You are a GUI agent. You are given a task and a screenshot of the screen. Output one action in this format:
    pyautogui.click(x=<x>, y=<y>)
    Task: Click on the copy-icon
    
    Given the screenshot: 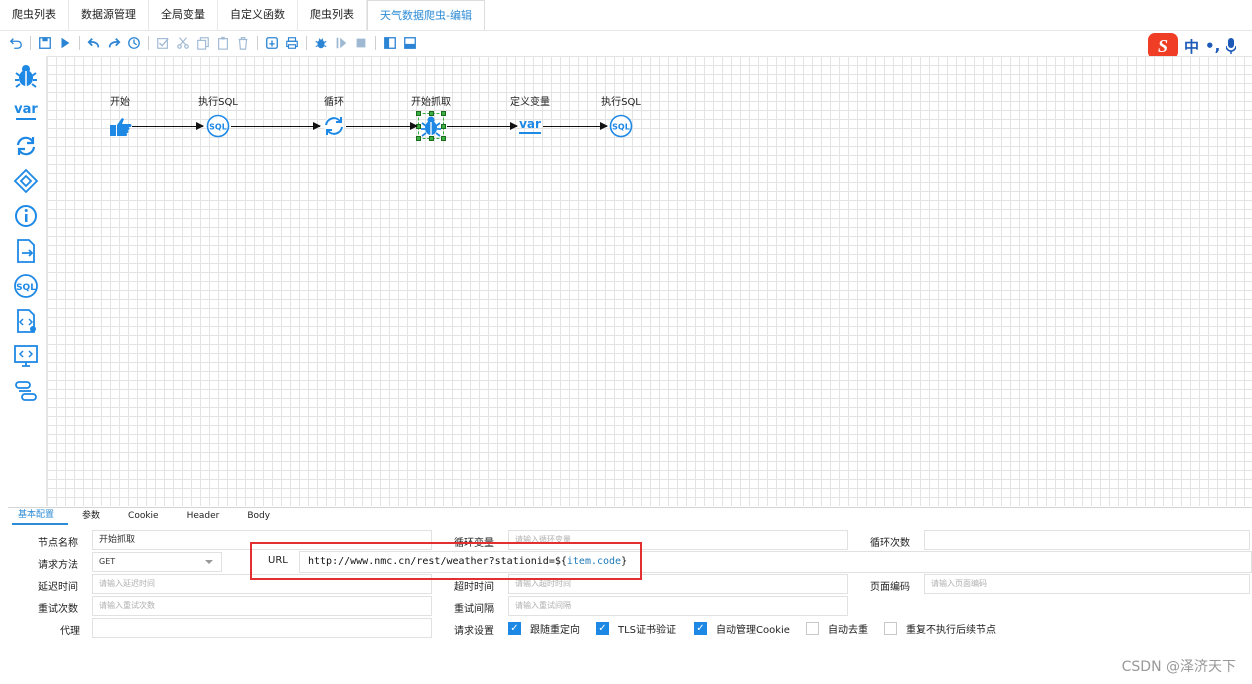 What is the action you would take?
    pyautogui.click(x=203, y=43)
    